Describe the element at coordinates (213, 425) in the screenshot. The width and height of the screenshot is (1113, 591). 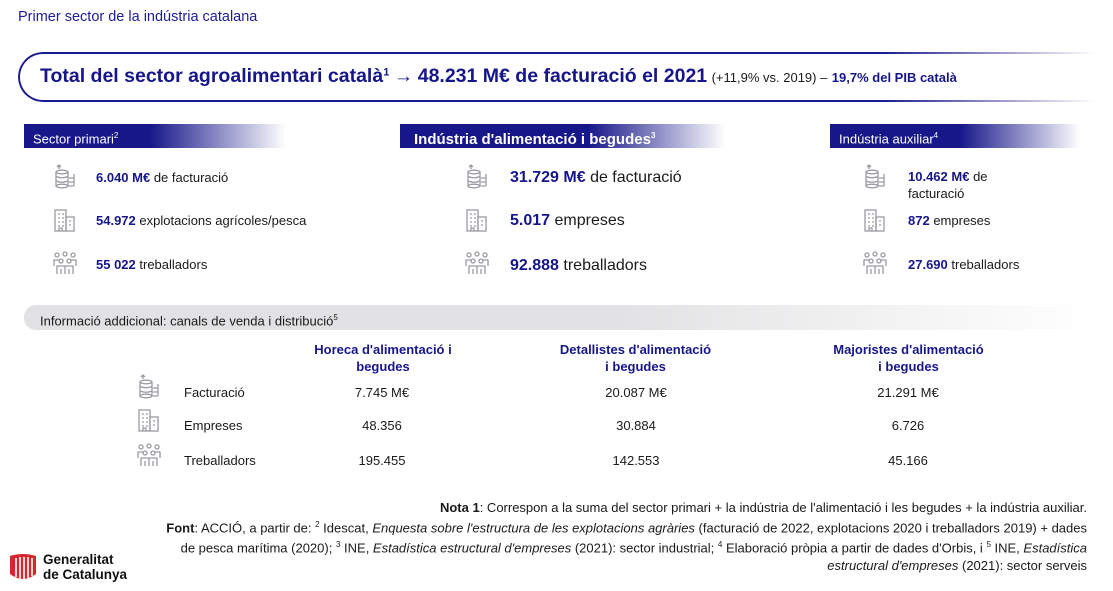
I see `row-label-empreses: Empreses` at that location.